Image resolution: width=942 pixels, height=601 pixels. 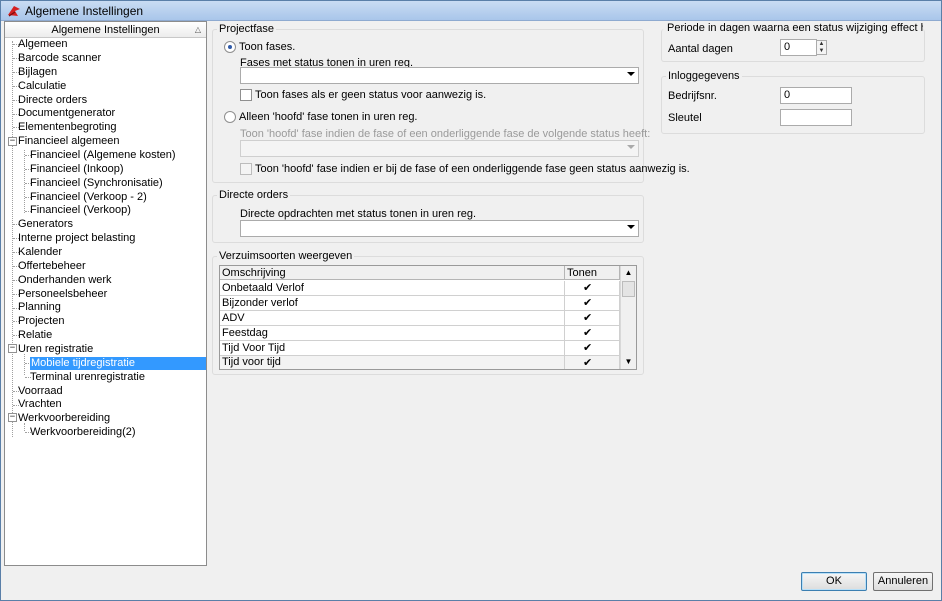 I want to click on tree-item-barcode-scanner: Barcode scanner, so click(x=59, y=58).